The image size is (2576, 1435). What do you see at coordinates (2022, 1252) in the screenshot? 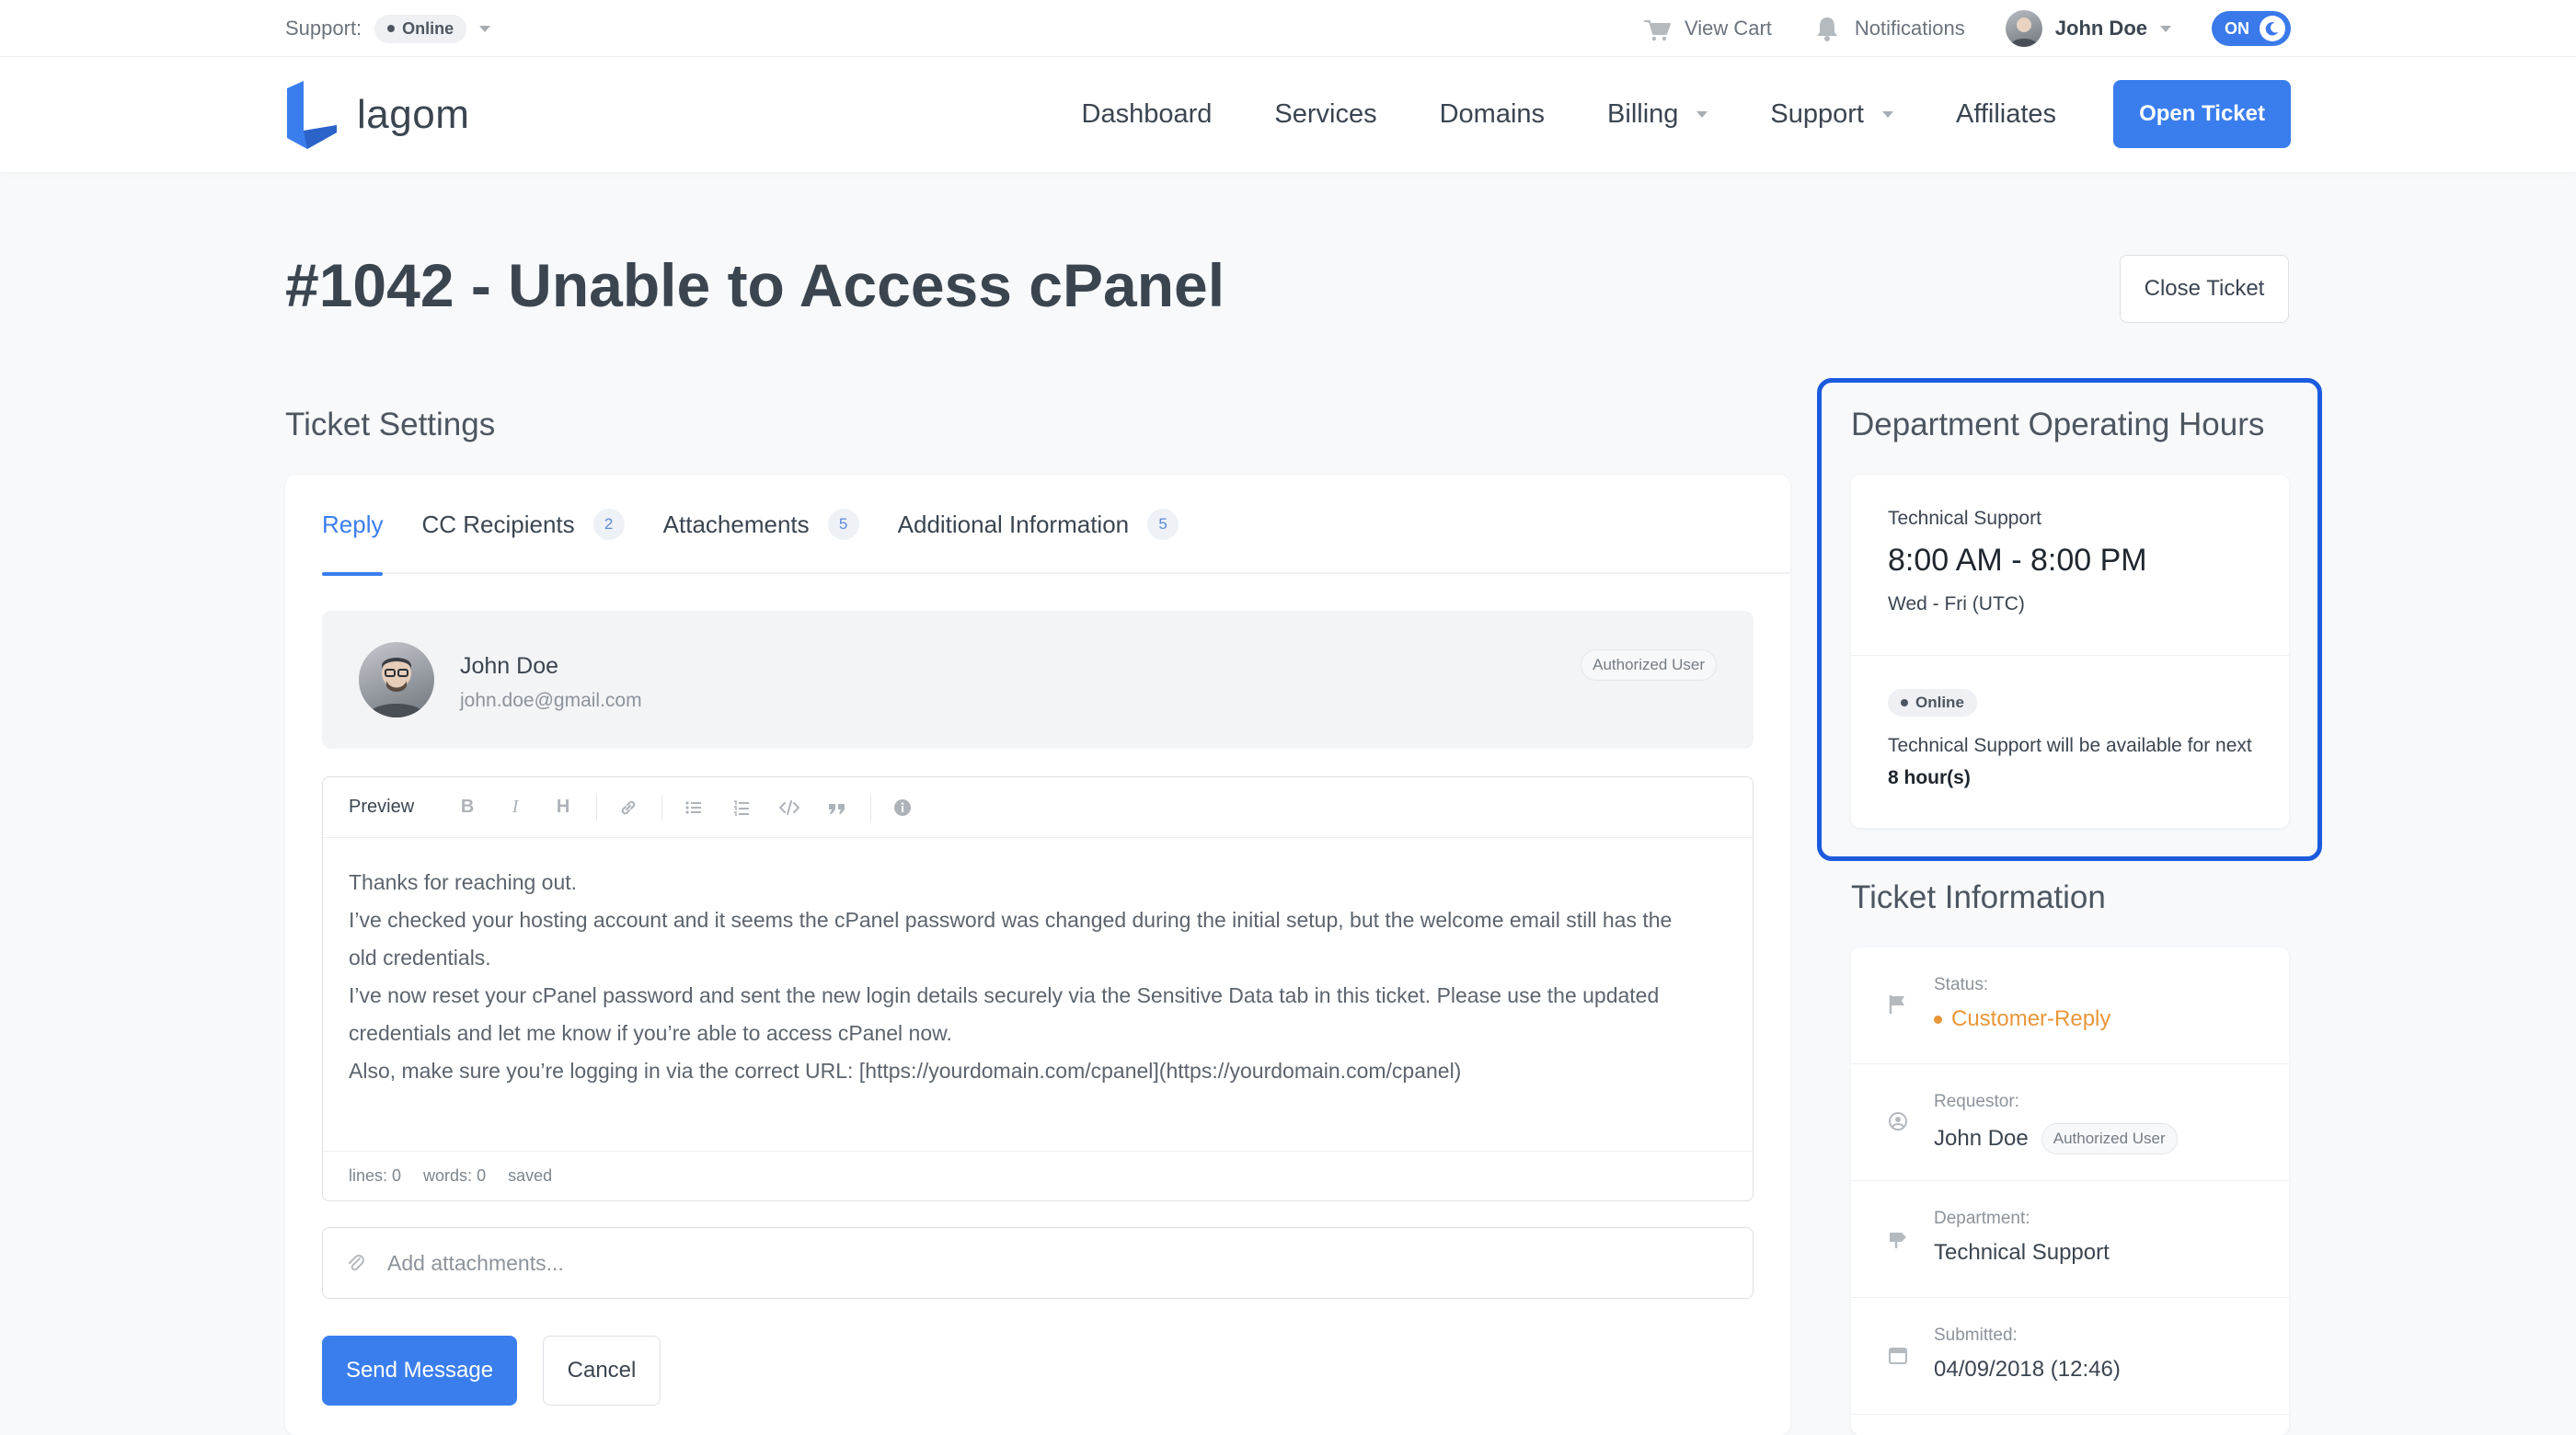
I see `department-value: Technical Support` at bounding box center [2022, 1252].